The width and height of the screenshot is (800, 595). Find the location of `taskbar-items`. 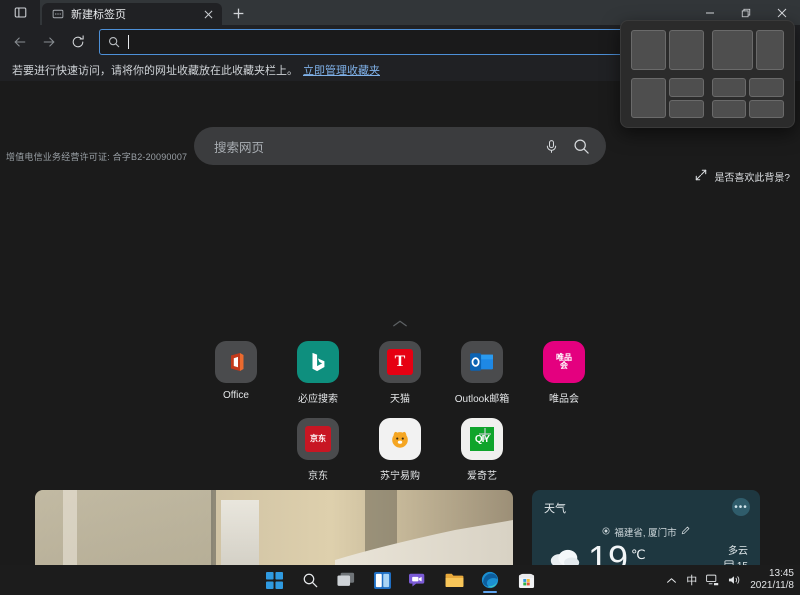

taskbar-items is located at coordinates (400, 580).